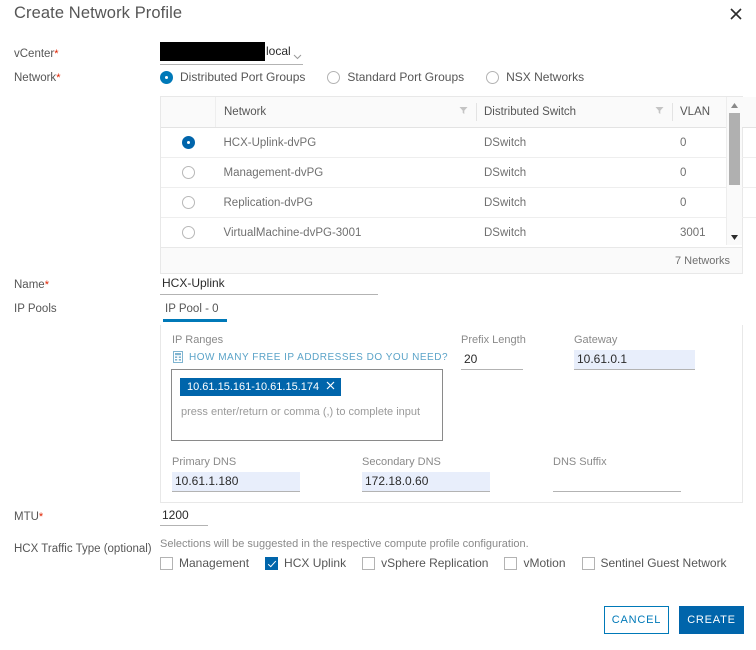 The height and width of the screenshot is (650, 756). I want to click on mtu-label-text: MTU, so click(26, 517).